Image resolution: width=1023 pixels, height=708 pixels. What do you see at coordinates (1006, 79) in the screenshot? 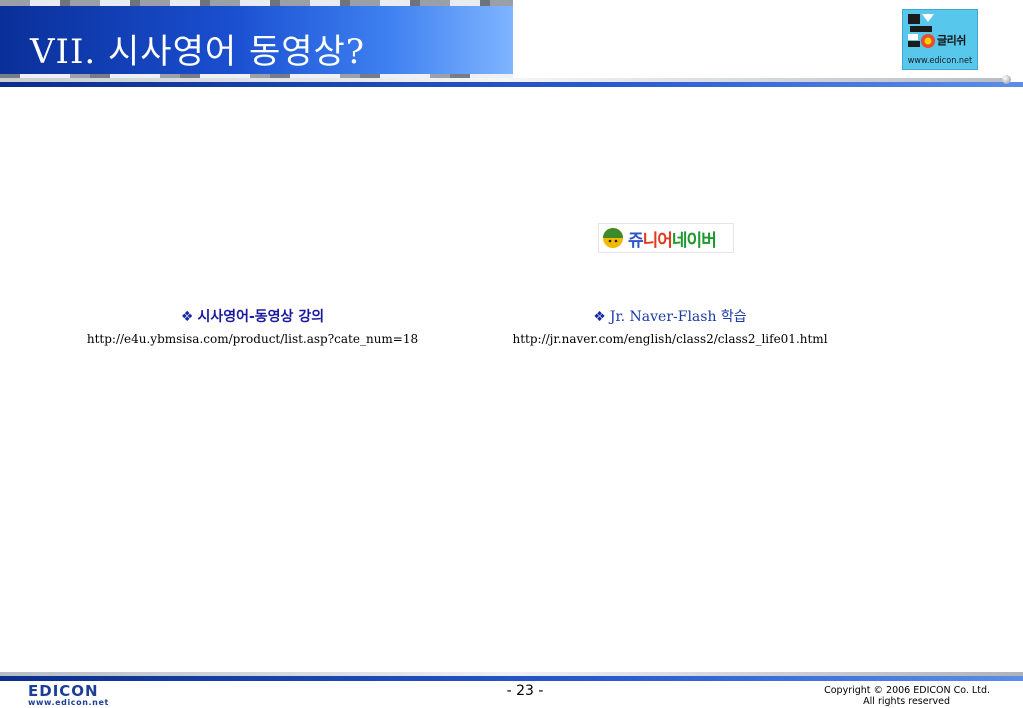
I see `divider-dot` at bounding box center [1006, 79].